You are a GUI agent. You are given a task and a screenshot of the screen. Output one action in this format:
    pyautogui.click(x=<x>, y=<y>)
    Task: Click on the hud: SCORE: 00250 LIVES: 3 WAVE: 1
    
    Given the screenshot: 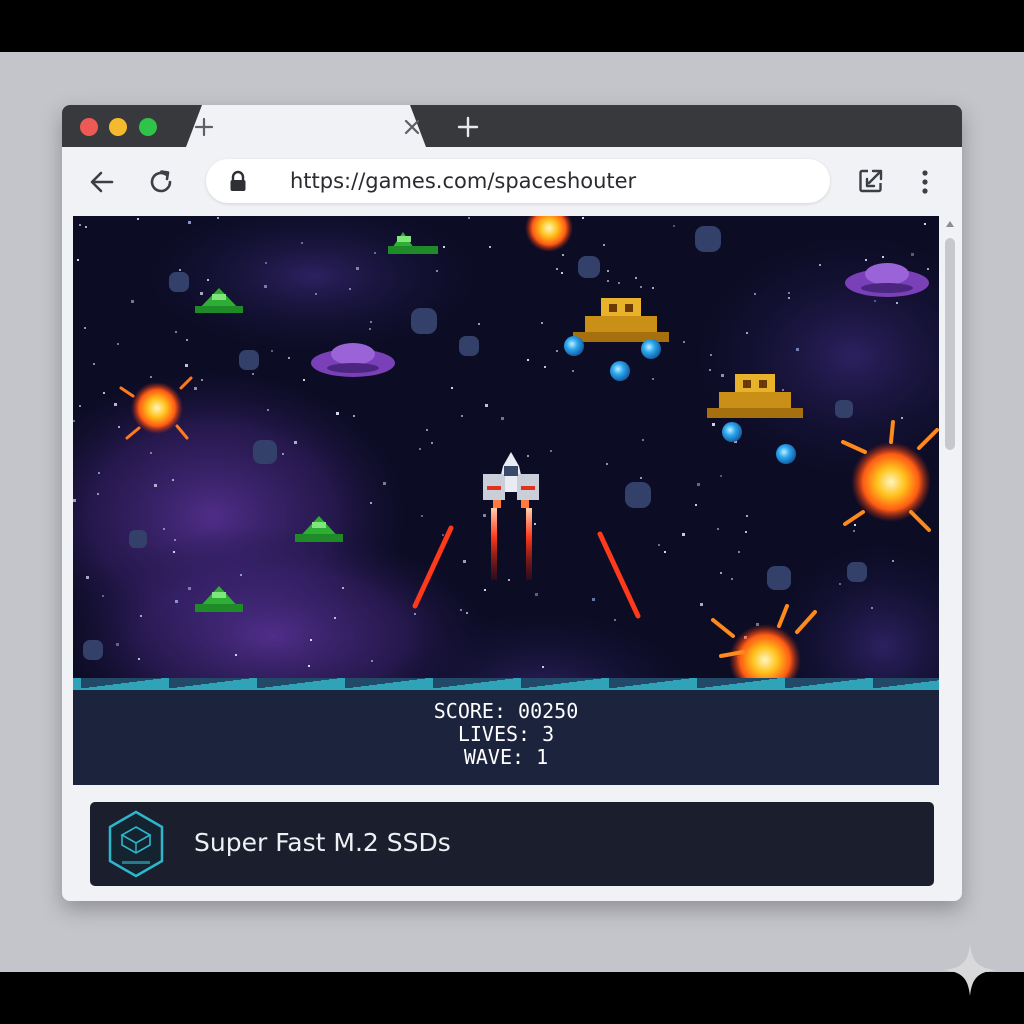 What is the action you would take?
    pyautogui.click(x=506, y=734)
    